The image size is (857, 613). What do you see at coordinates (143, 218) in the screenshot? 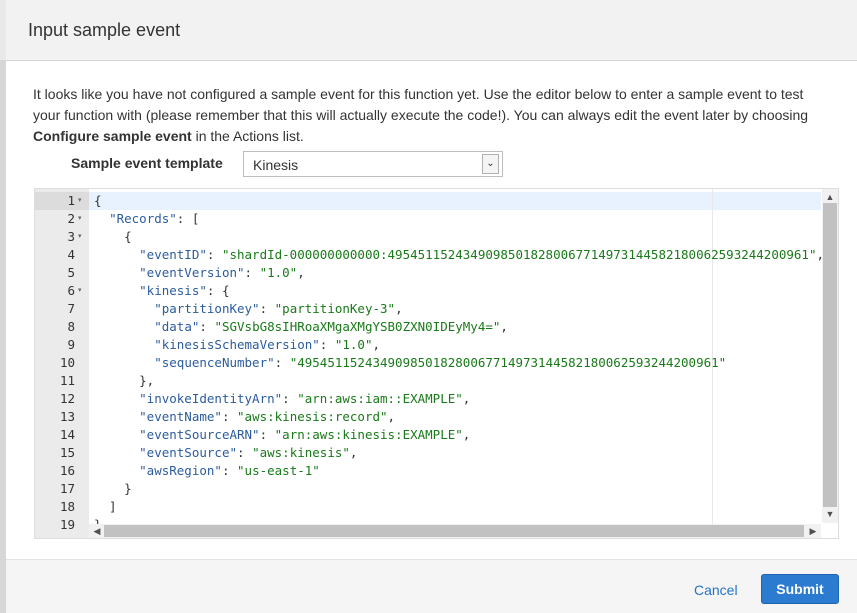
I see `json-key: "Records"` at bounding box center [143, 218].